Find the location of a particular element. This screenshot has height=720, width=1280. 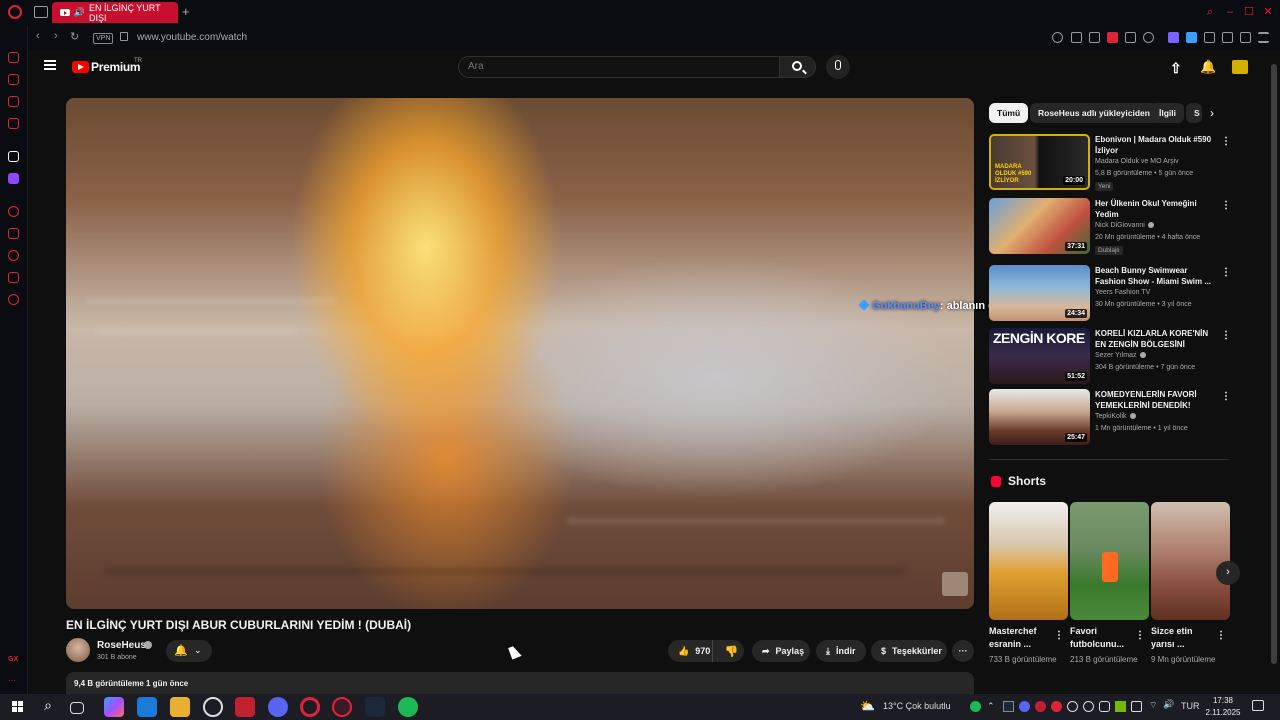

search-button is located at coordinates (797, 67).